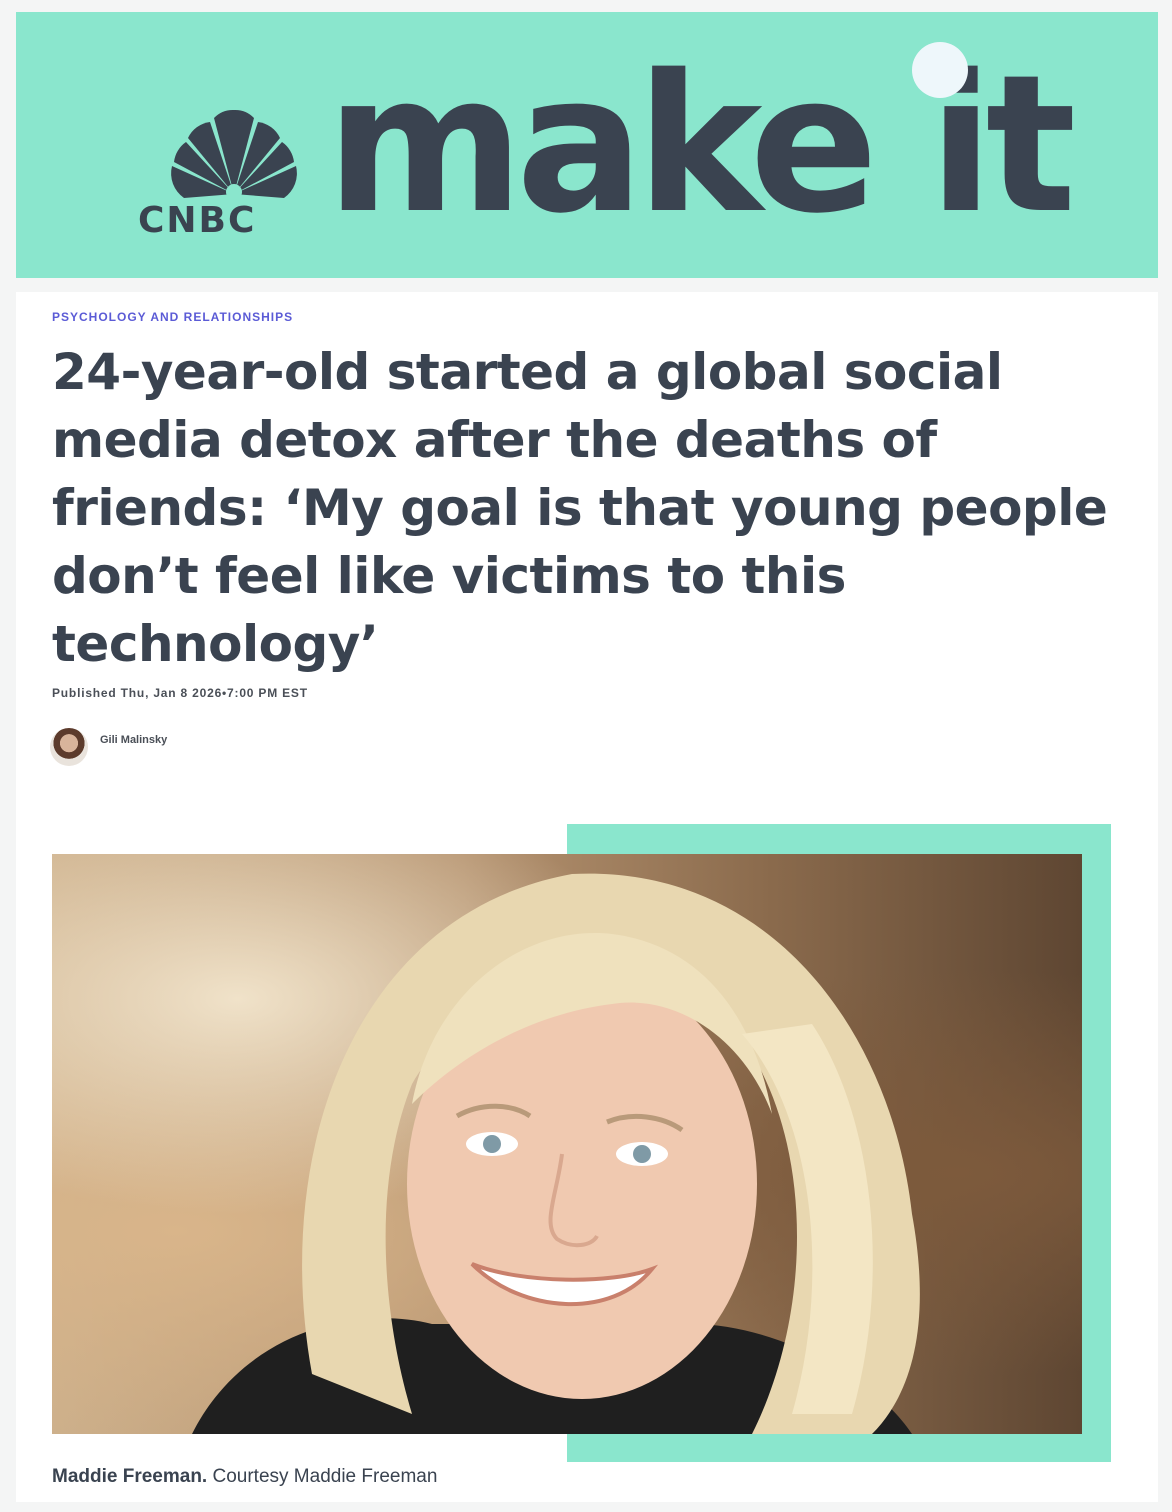  Describe the element at coordinates (172, 317) in the screenshot. I see `category-link: PSYCHOLOGY AND RELATIONSHIPS` at that location.